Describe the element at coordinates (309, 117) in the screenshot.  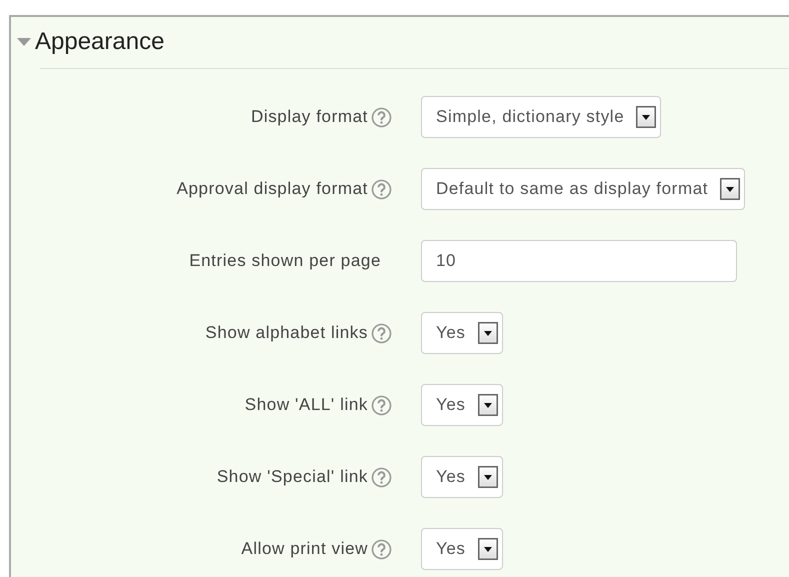
I see `field-label: Display format` at that location.